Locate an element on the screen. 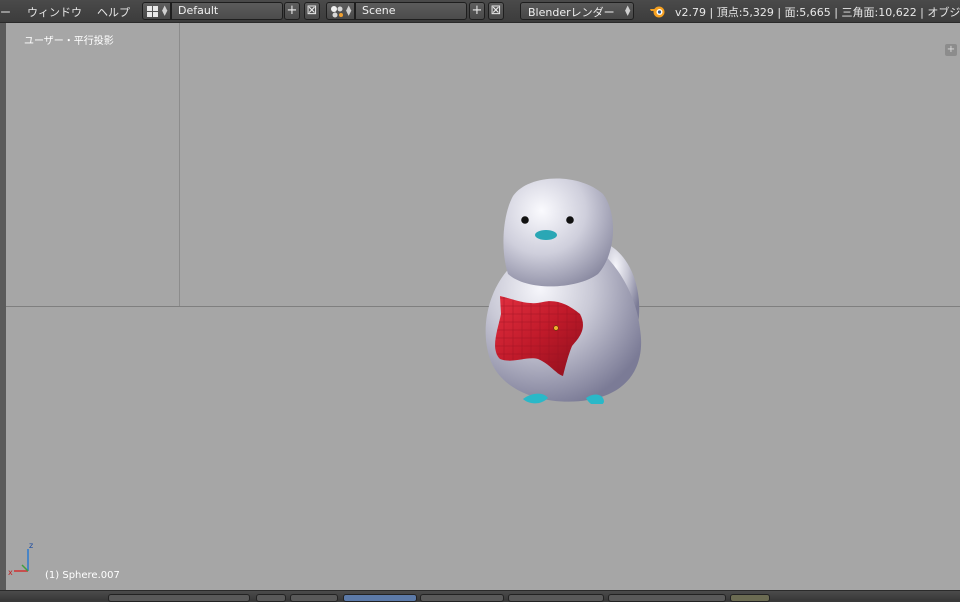 The image size is (960, 602). add-scene-button: + is located at coordinates (477, 11).